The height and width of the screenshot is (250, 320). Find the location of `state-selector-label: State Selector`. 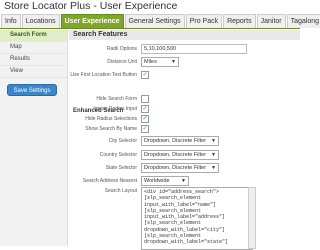

state-selector-label: State Selector is located at coordinates (121, 168).